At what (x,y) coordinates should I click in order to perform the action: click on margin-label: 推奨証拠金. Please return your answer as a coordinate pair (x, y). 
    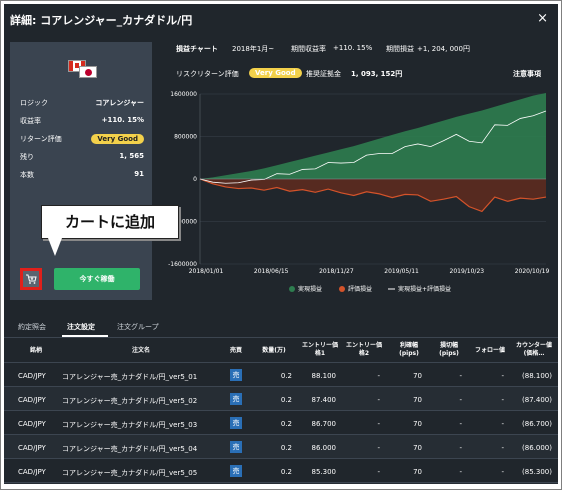
    Looking at the image, I should click on (323, 74).